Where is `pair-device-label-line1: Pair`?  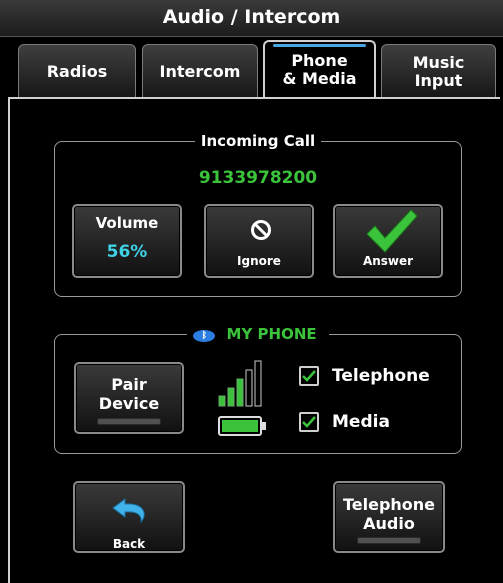 pair-device-label-line1: Pair is located at coordinates (129, 384).